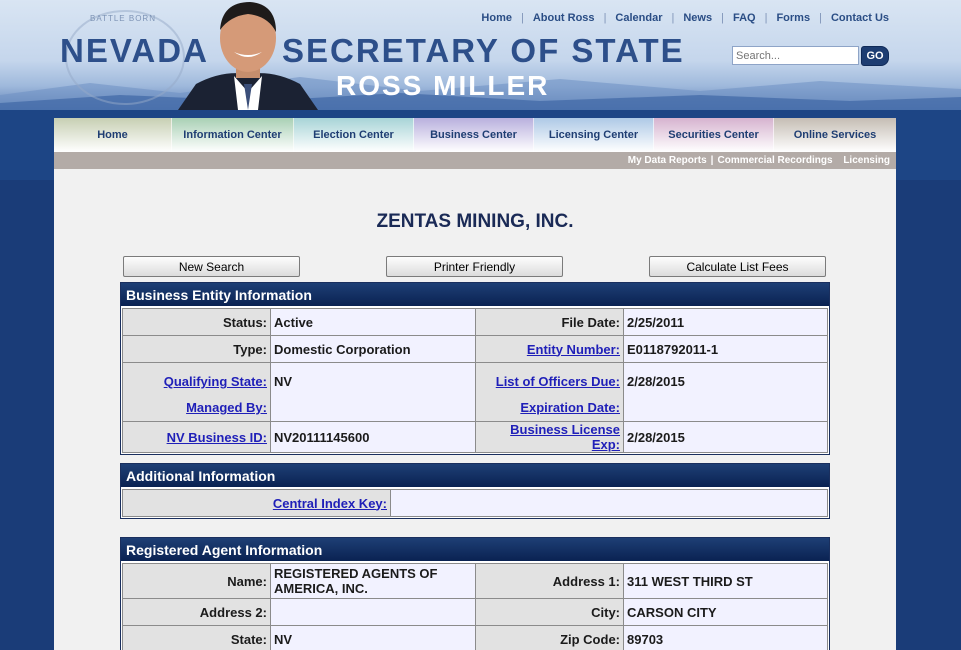  Describe the element at coordinates (656, 381) in the screenshot. I see `list-of-officers-due-value: 2/28/2015` at that location.